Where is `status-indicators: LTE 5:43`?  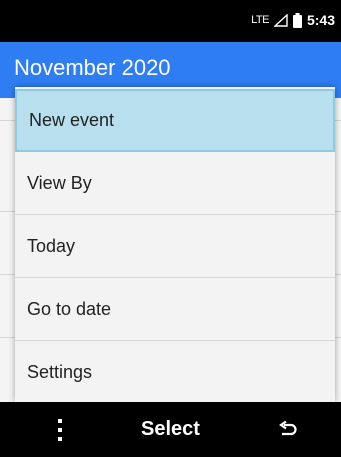
status-indicators: LTE 5:43 is located at coordinates (293, 20).